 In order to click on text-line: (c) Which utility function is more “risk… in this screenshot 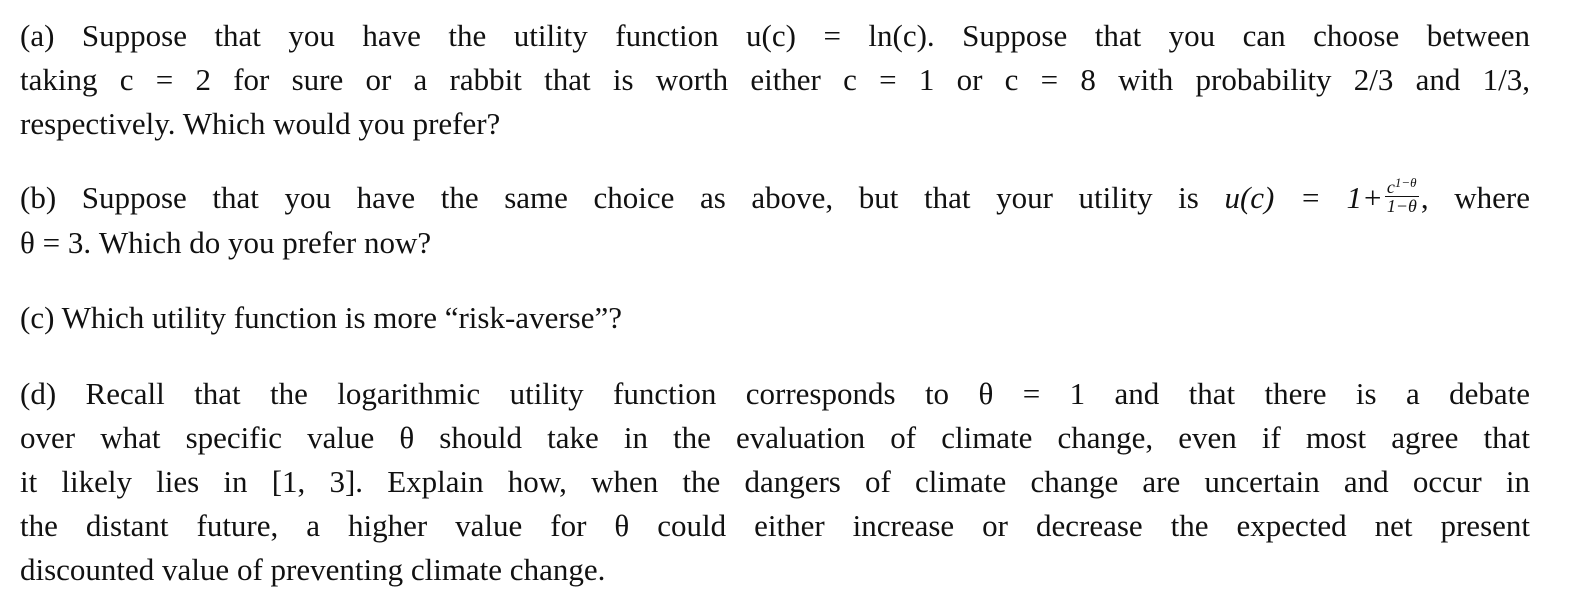, I will do `click(321, 317)`.